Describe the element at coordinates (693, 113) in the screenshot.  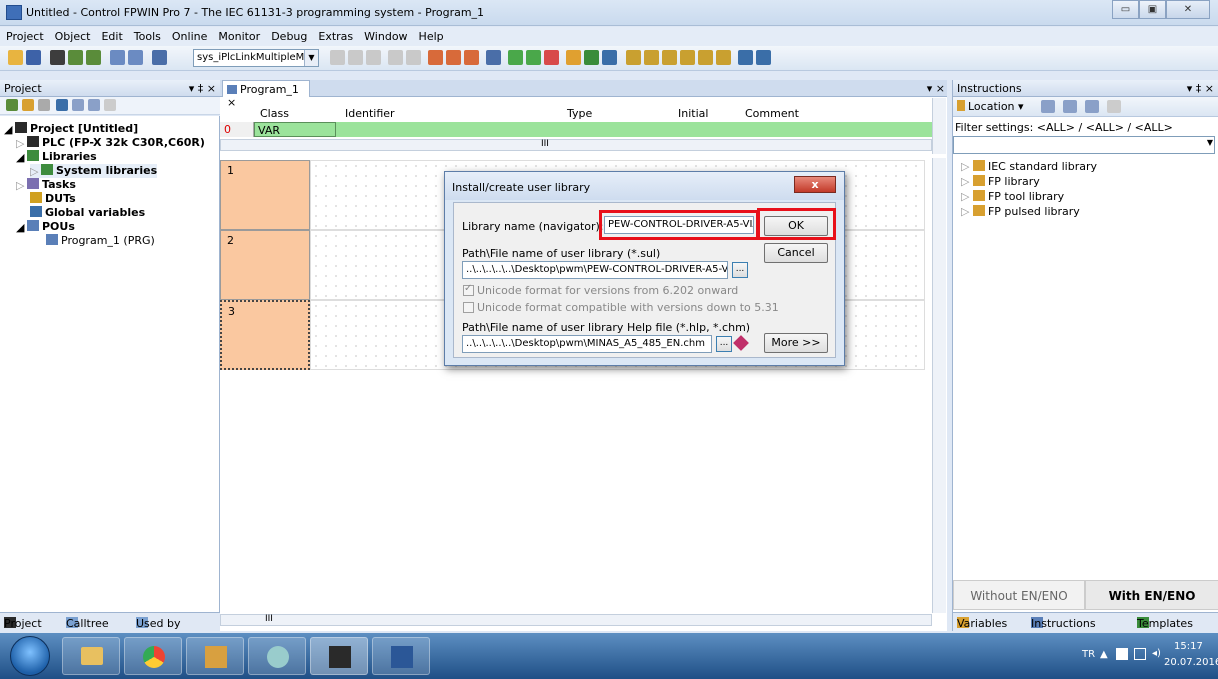
I see `column-header-initial: Initial` at that location.